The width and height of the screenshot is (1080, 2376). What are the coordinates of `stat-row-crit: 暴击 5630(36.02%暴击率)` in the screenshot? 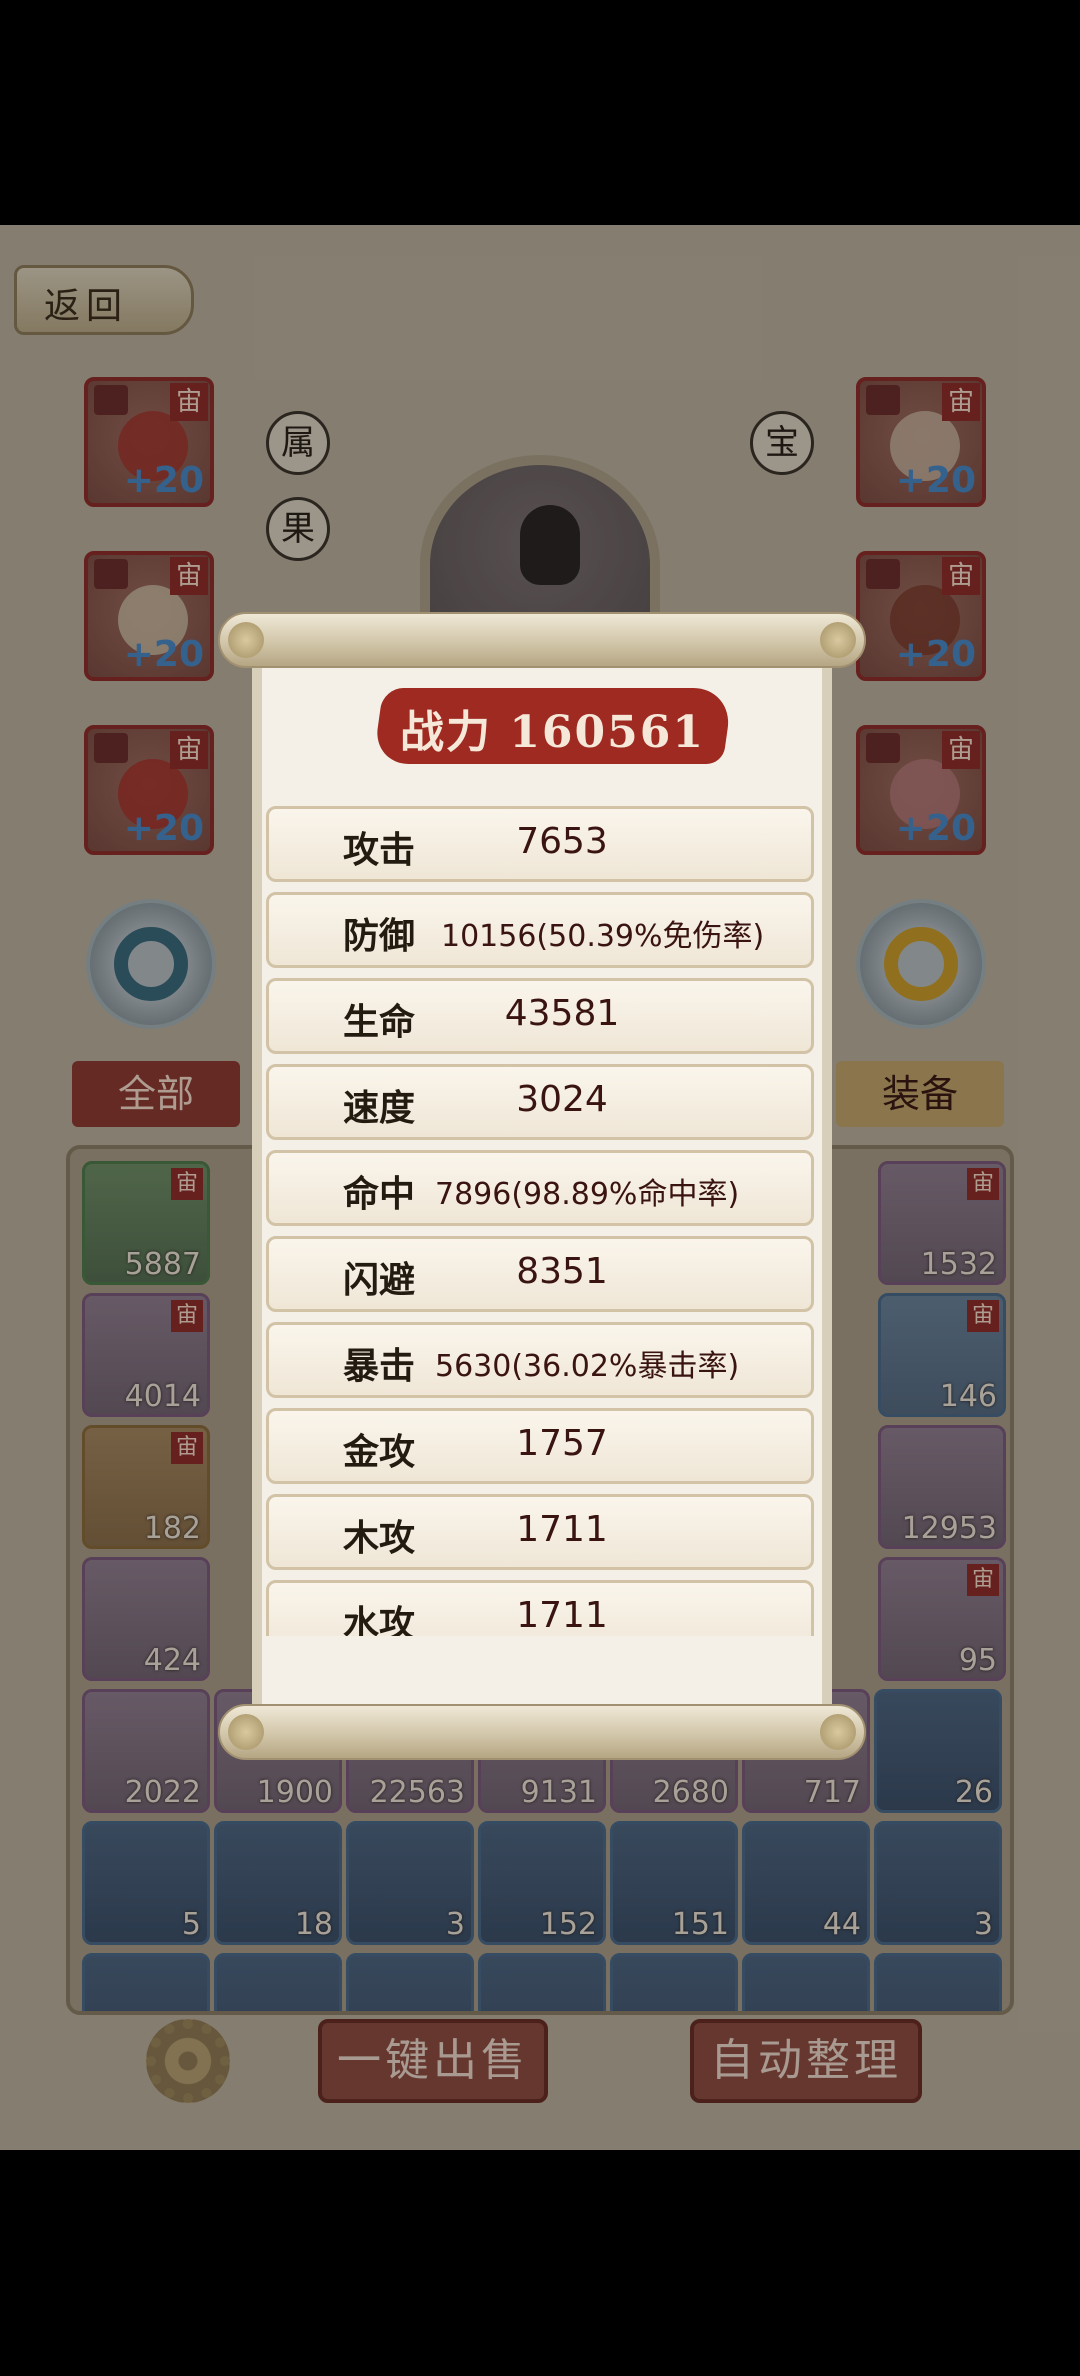 It's located at (540, 1360).